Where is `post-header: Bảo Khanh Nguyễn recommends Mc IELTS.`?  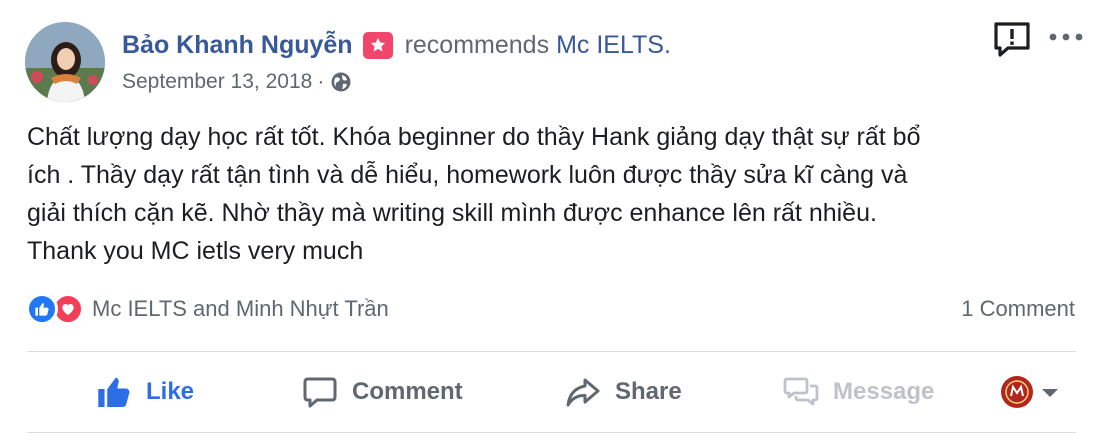
post-header: Bảo Khanh Nguyễn recommends Mc IELTS. is located at coordinates (396, 45).